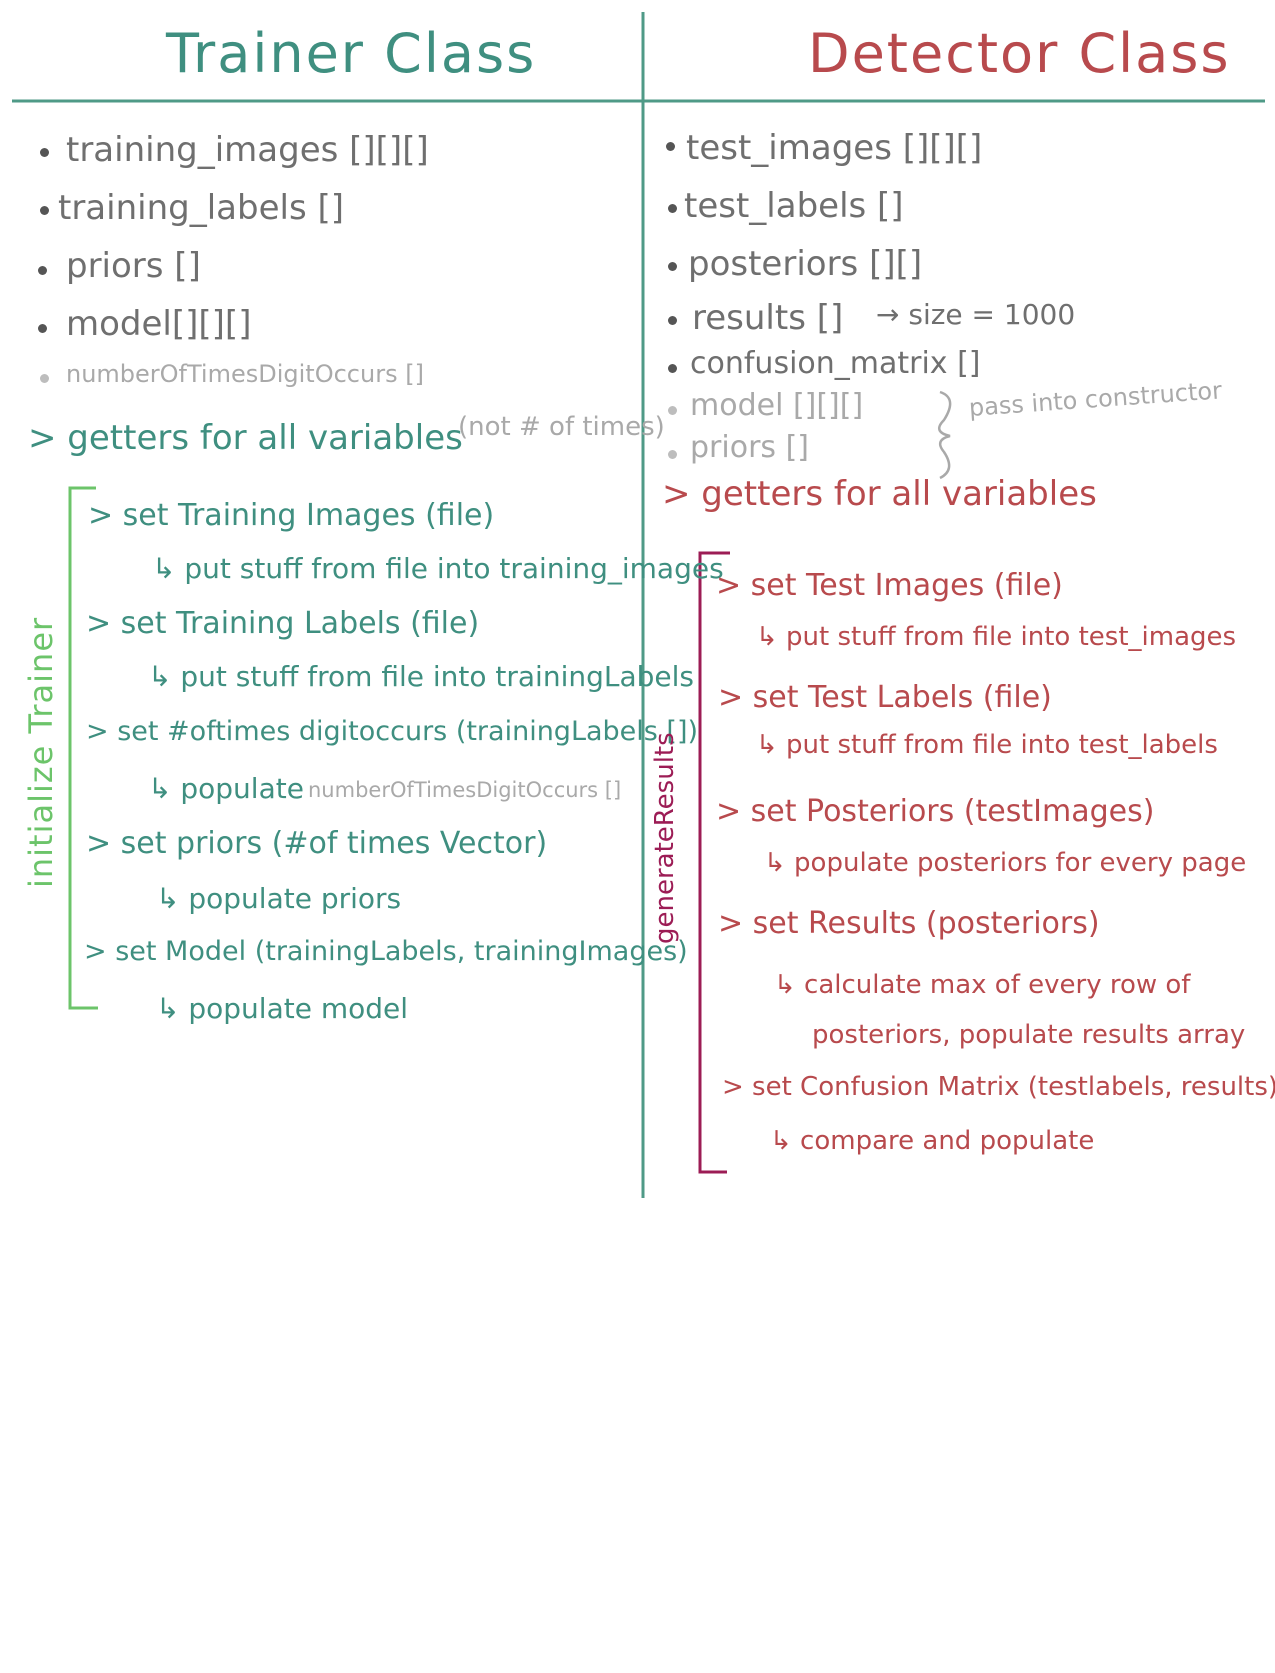 This screenshot has width=1275, height=1673. What do you see at coordinates (247, 150) in the screenshot?
I see `trainer-var-training-images: training_images [][][]` at bounding box center [247, 150].